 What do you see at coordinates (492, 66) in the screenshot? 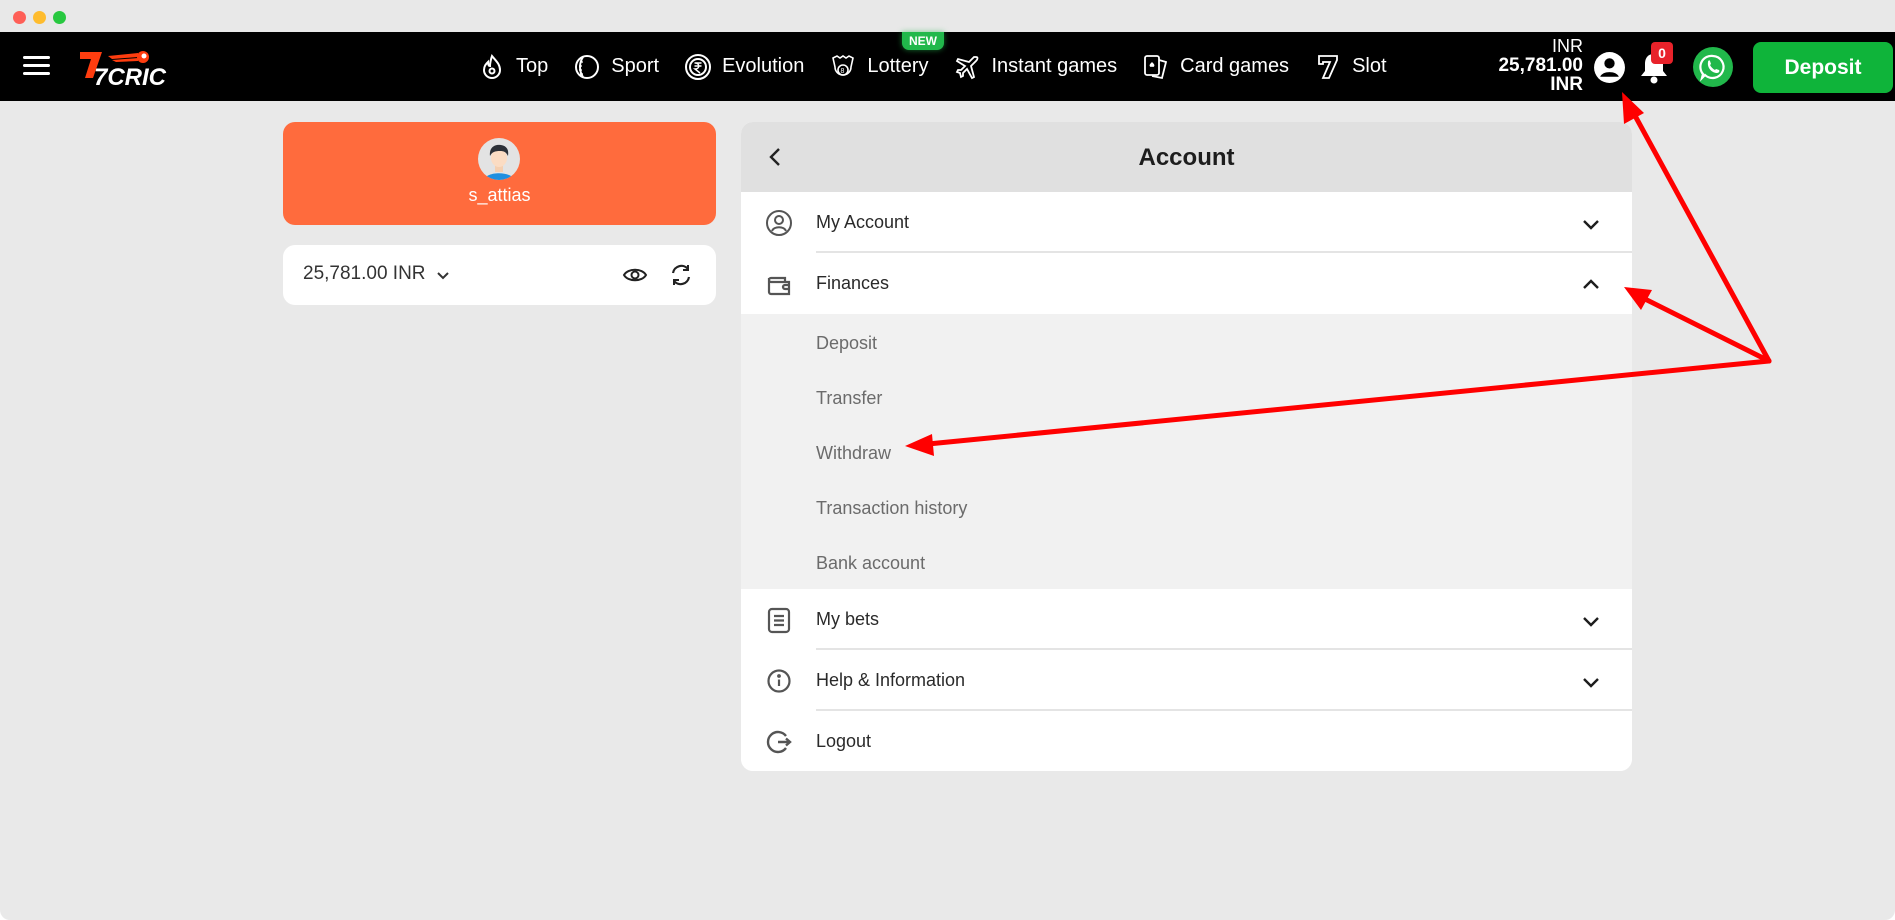
I see `flame-icon` at bounding box center [492, 66].